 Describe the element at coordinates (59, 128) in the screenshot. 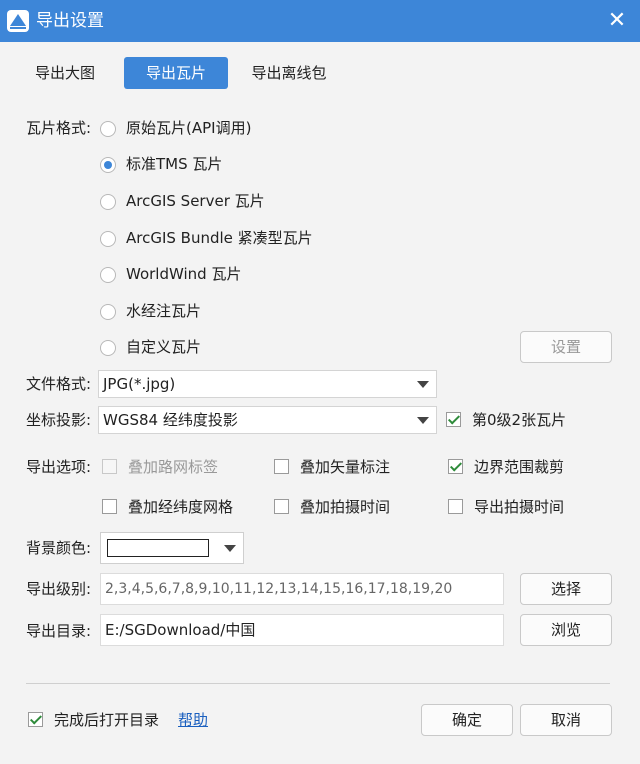

I see `tile-format-label: 瓦片格式:` at that location.